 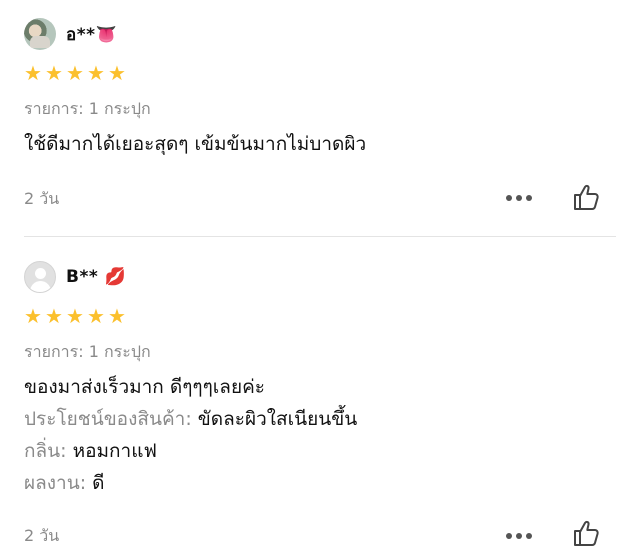 What do you see at coordinates (277, 419) in the screenshot?
I see `attribute-value: ขัดละผิวใสเนียนขึ้น` at bounding box center [277, 419].